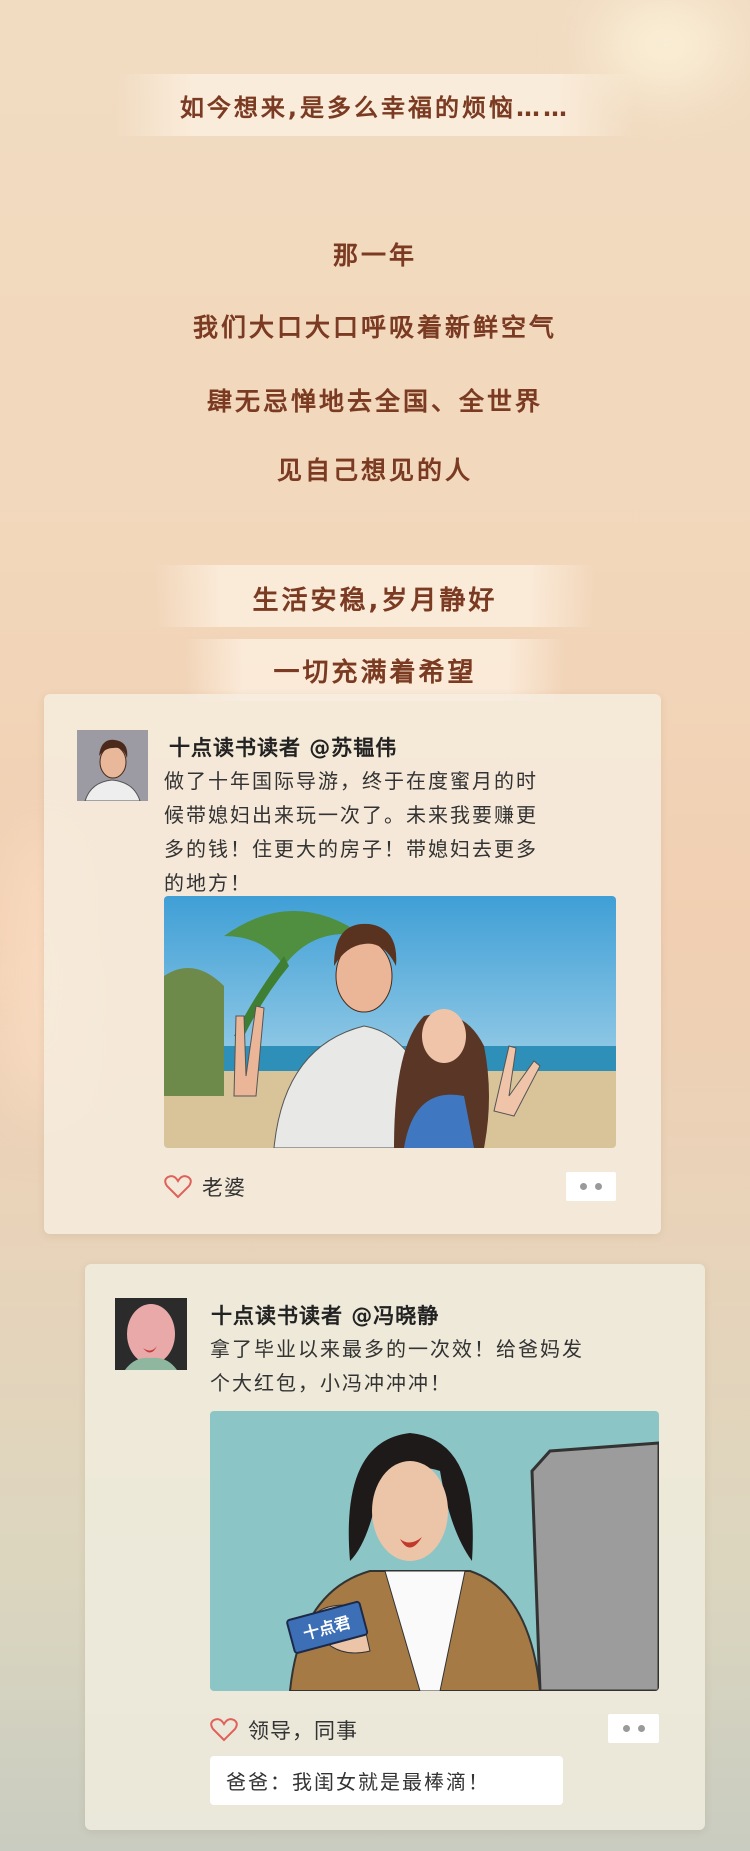 The width and height of the screenshot is (750, 1851). I want to click on poem-line: 肆无忌惮地去全国、全世界, so click(374, 401).